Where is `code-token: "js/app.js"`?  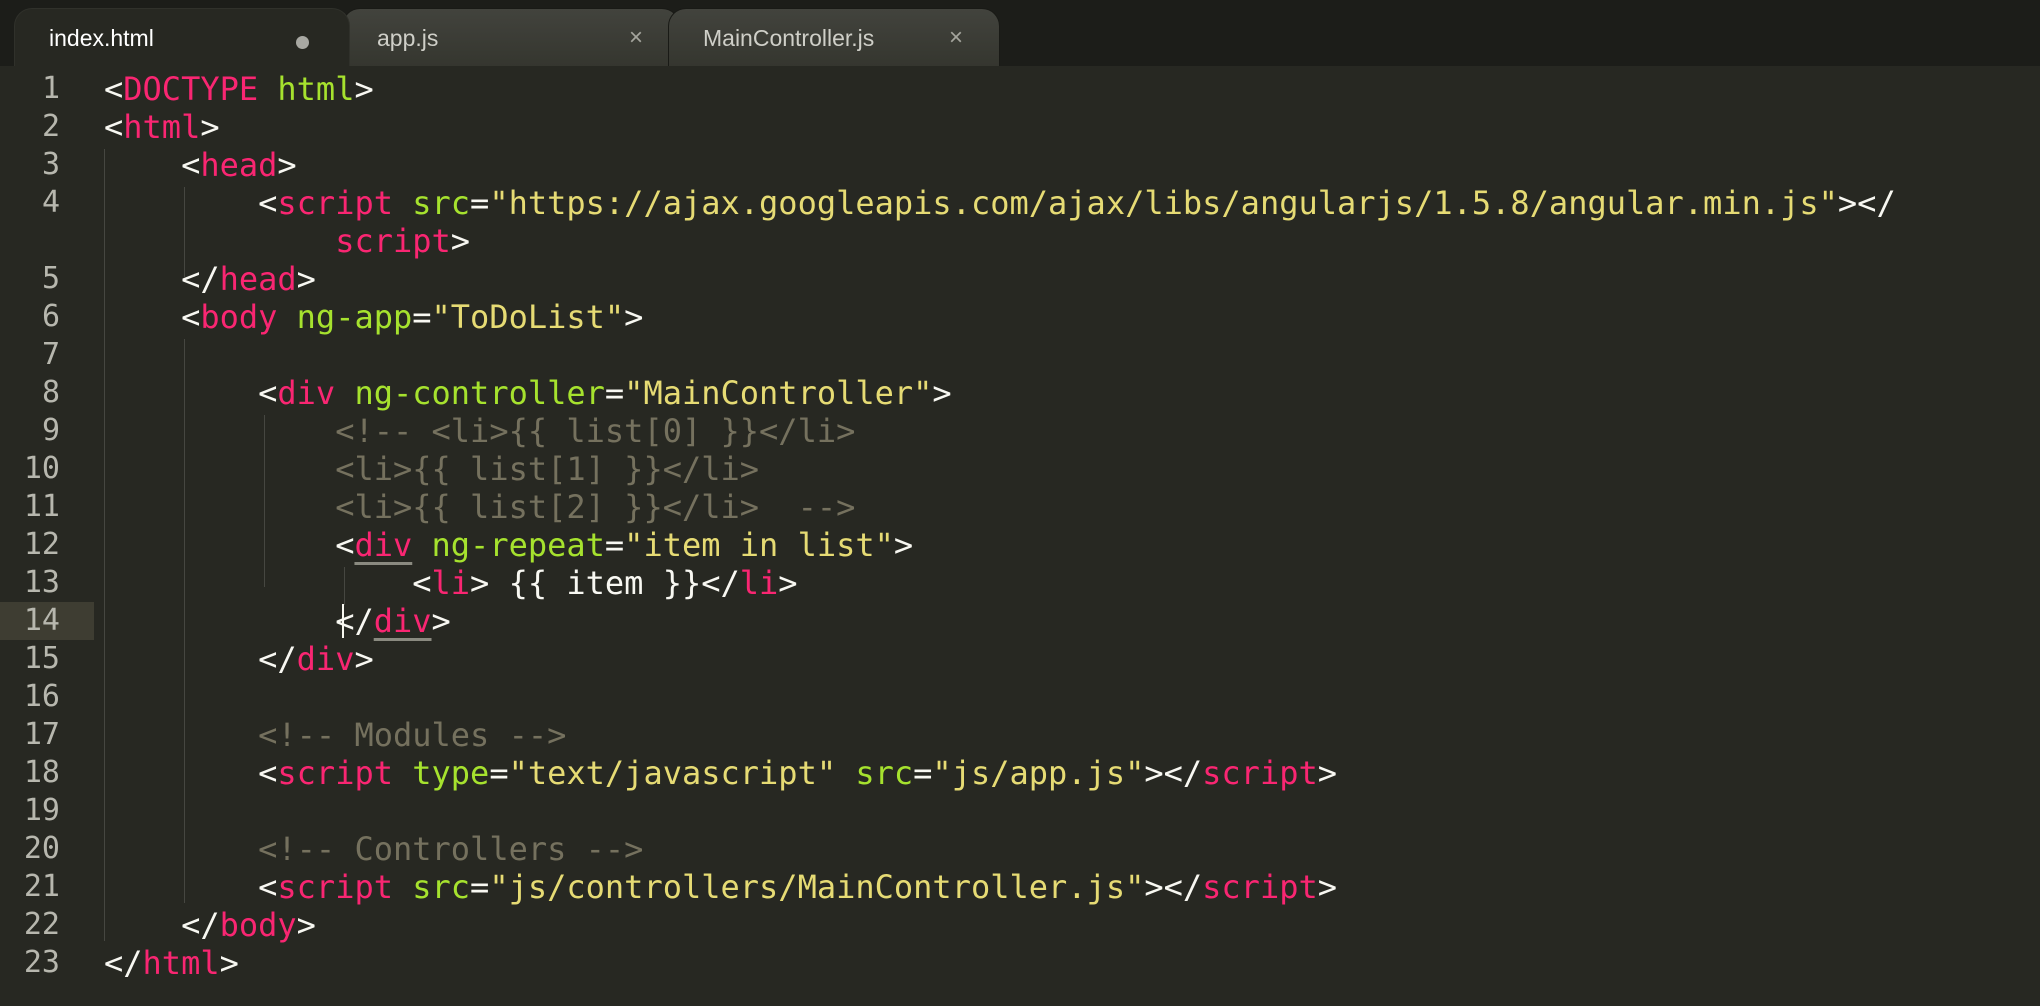 code-token: "js/app.js" is located at coordinates (1038, 773).